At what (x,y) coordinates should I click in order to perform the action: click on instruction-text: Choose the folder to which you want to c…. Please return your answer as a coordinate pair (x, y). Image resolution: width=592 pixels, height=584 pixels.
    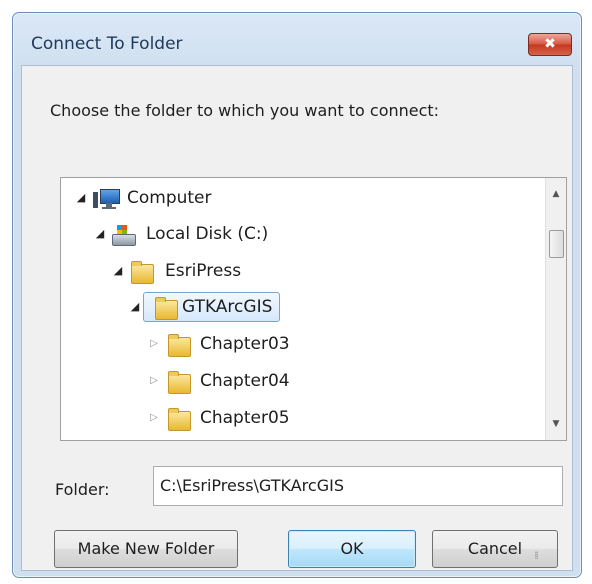
    Looking at the image, I should click on (245, 110).